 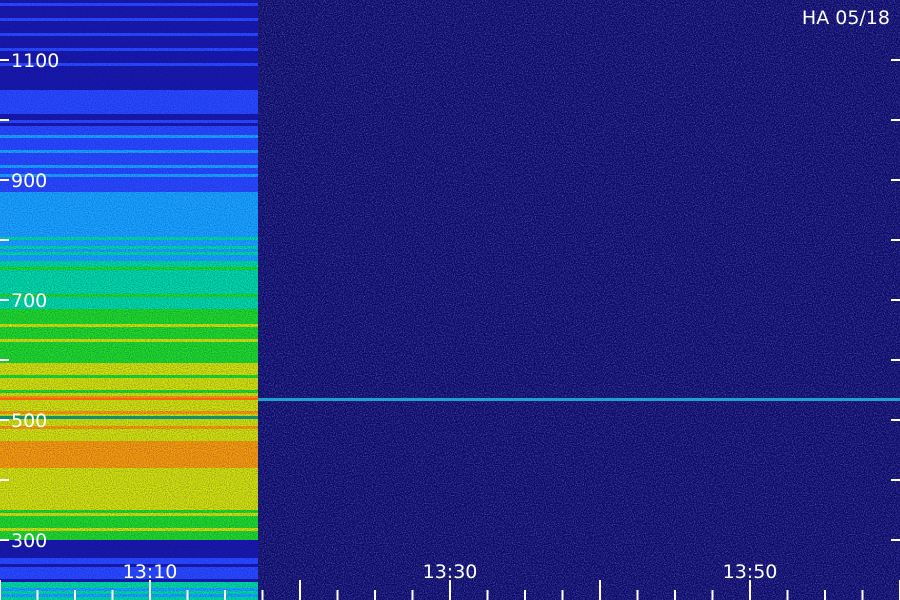 I want to click on y-tick-label: 500, so click(x=29, y=421).